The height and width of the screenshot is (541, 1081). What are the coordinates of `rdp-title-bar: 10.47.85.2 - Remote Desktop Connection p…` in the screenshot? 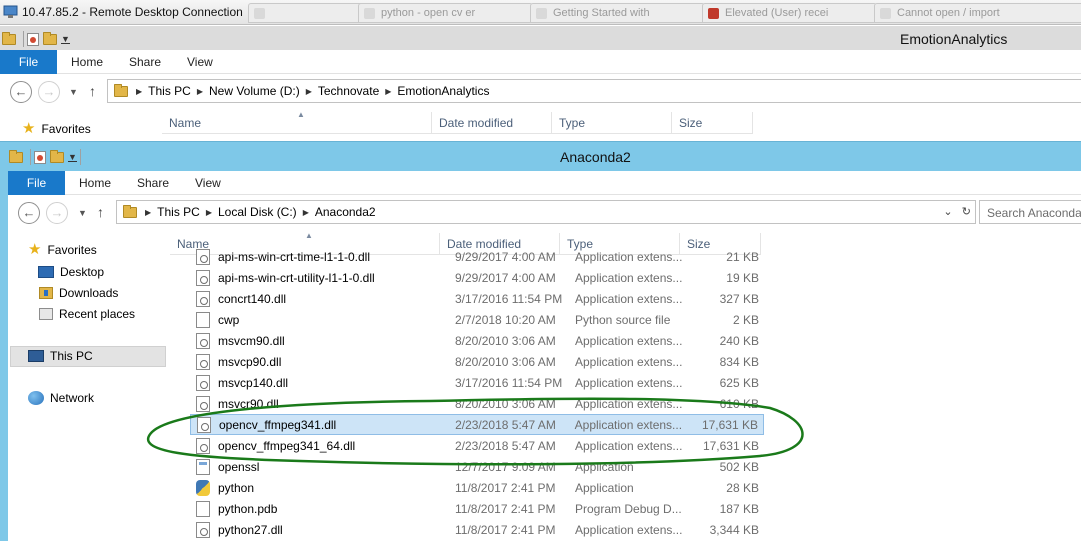 It's located at (540, 12).